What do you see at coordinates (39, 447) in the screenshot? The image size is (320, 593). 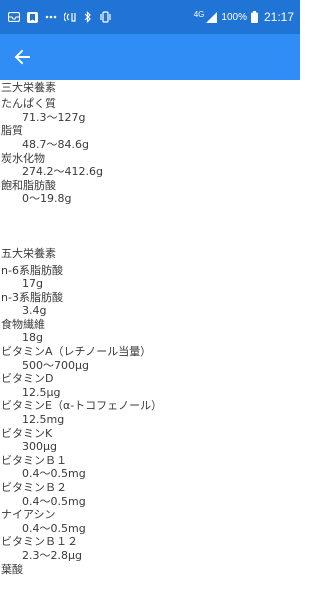 I see `nutrient-value: 300μg` at bounding box center [39, 447].